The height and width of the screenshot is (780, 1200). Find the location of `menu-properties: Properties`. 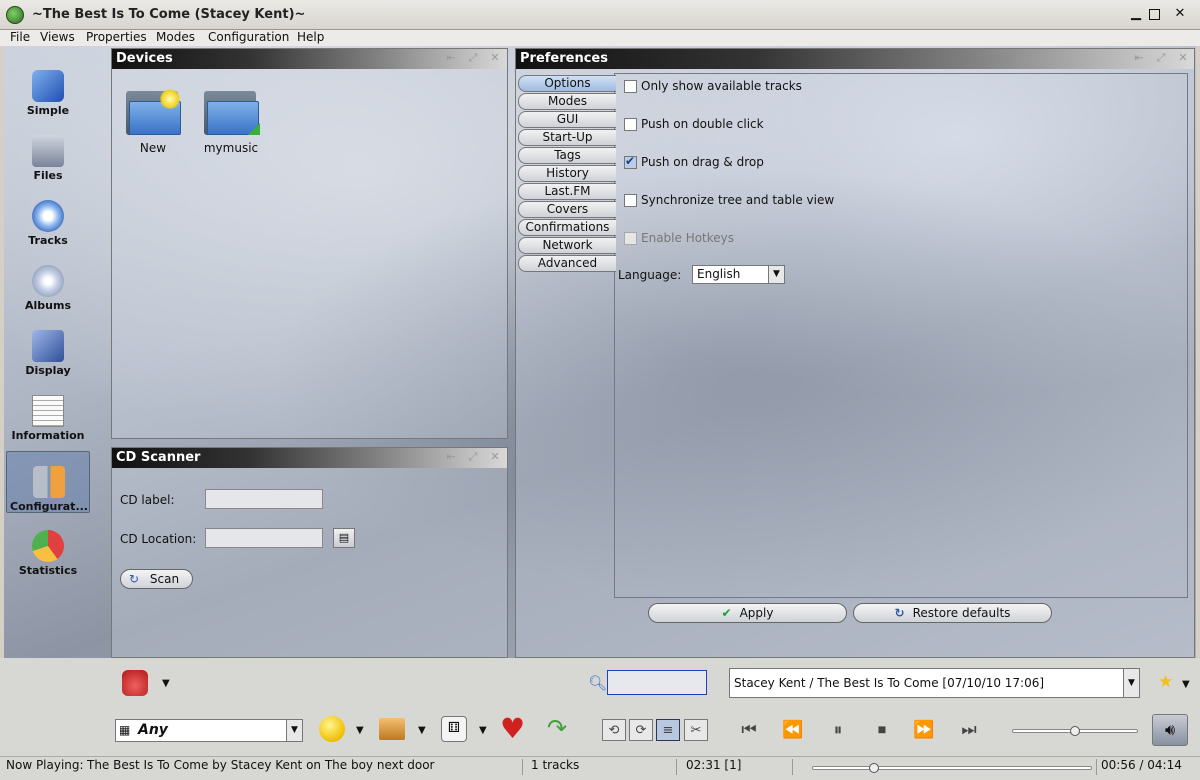

menu-properties: Properties is located at coordinates (116, 37).